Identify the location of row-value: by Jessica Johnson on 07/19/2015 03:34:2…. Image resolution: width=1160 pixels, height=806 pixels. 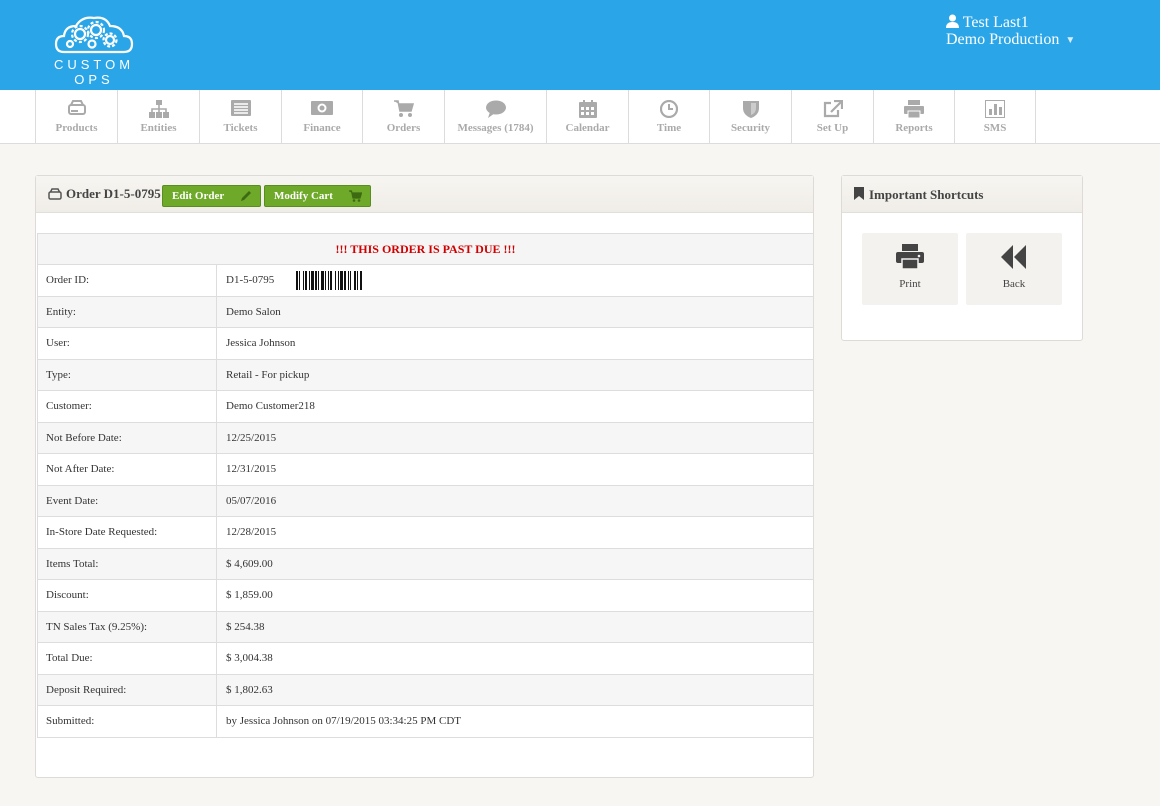
(343, 721).